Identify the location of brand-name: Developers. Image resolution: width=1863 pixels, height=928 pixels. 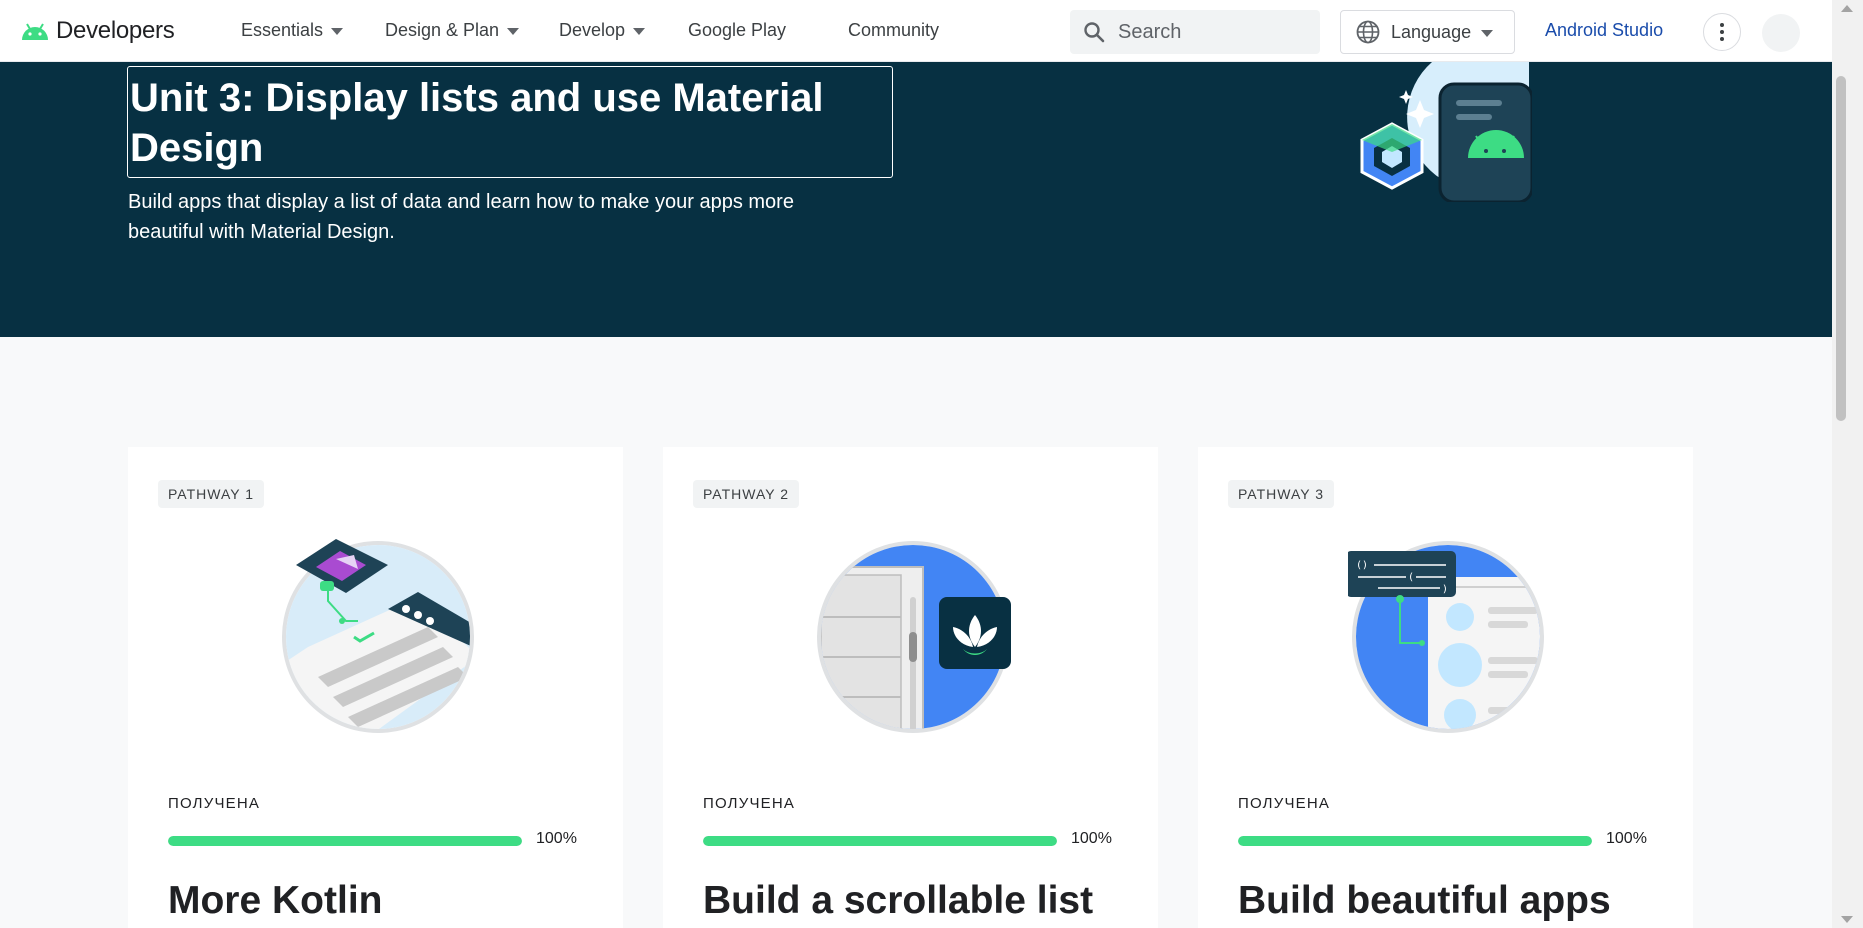
(115, 30).